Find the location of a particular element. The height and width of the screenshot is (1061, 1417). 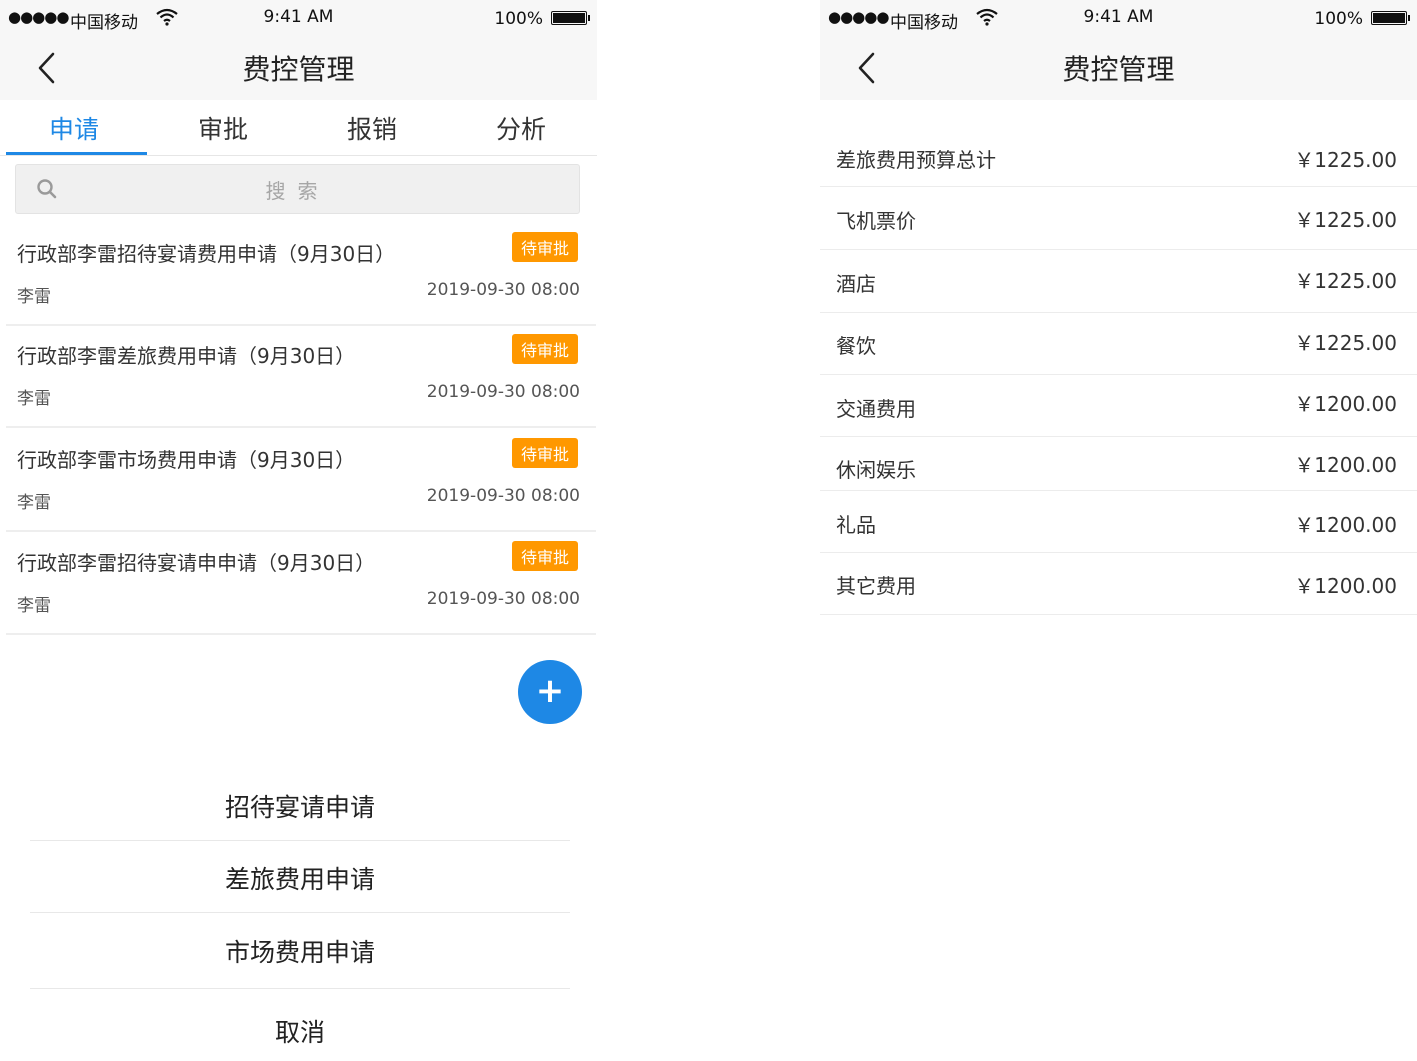

budget-row: 差旅费用预算总计 ￥1225.00 is located at coordinates (1118, 156).